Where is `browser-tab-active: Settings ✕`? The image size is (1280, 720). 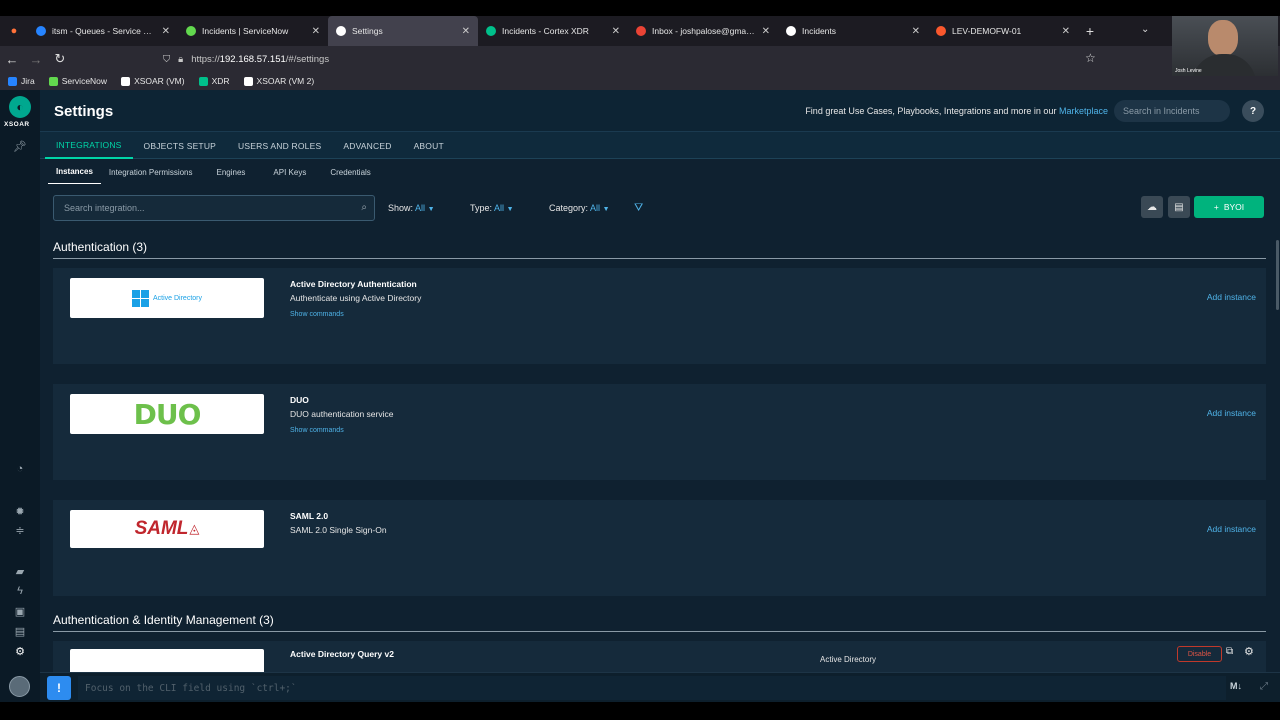 browser-tab-active: Settings ✕ is located at coordinates (403, 31).